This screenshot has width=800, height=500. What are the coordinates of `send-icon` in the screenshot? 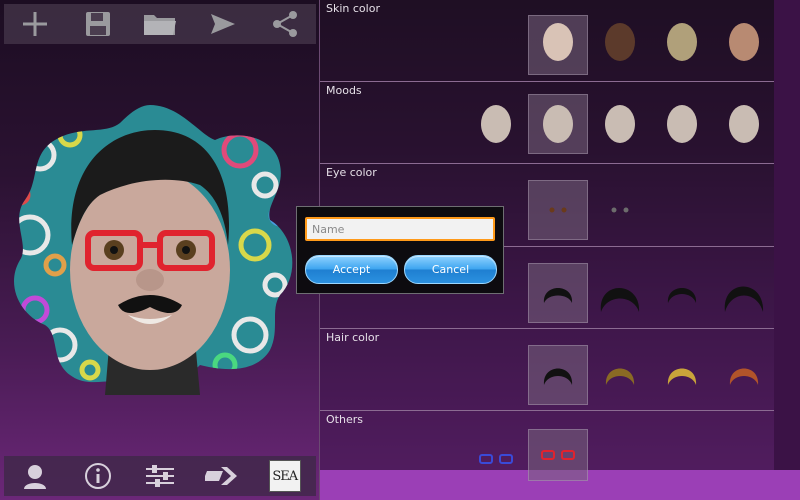 It's located at (222, 24).